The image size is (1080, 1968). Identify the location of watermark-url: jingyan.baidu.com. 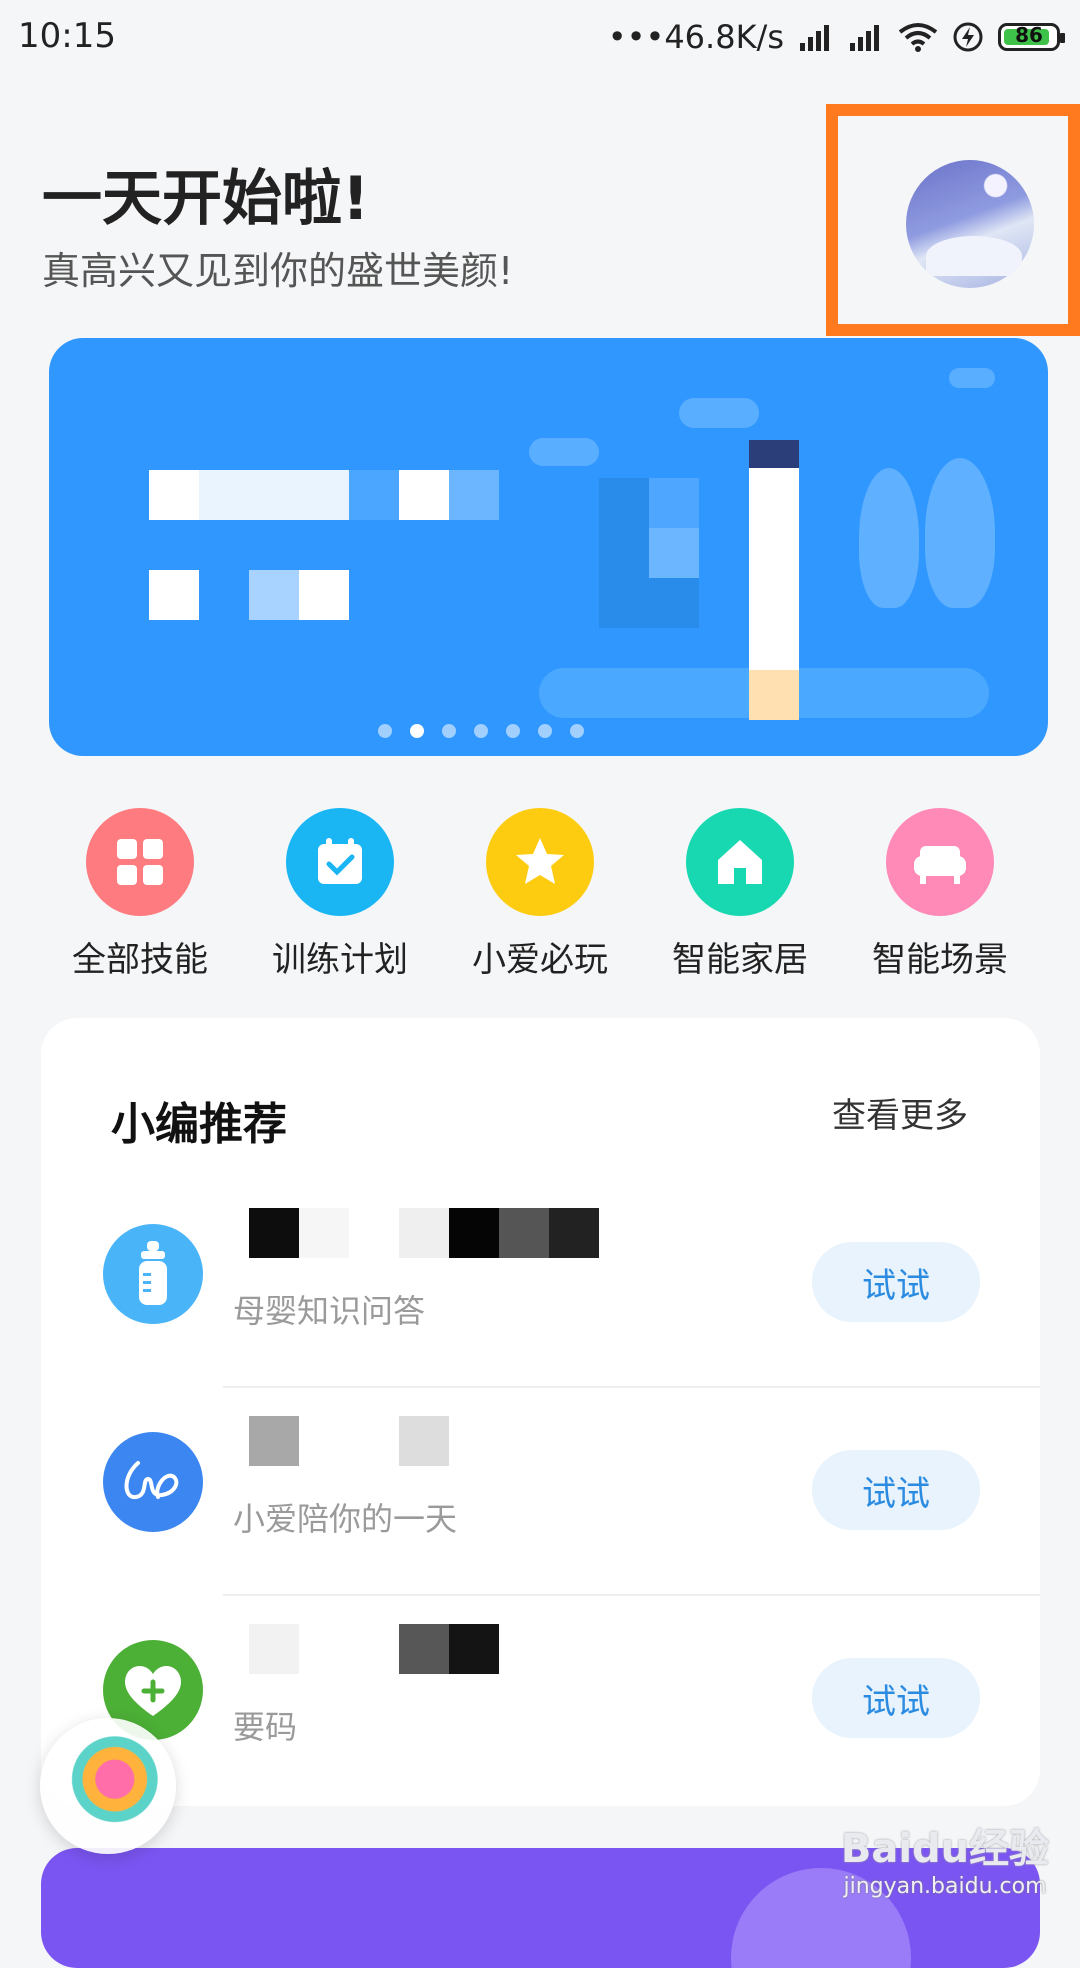
(945, 1886).